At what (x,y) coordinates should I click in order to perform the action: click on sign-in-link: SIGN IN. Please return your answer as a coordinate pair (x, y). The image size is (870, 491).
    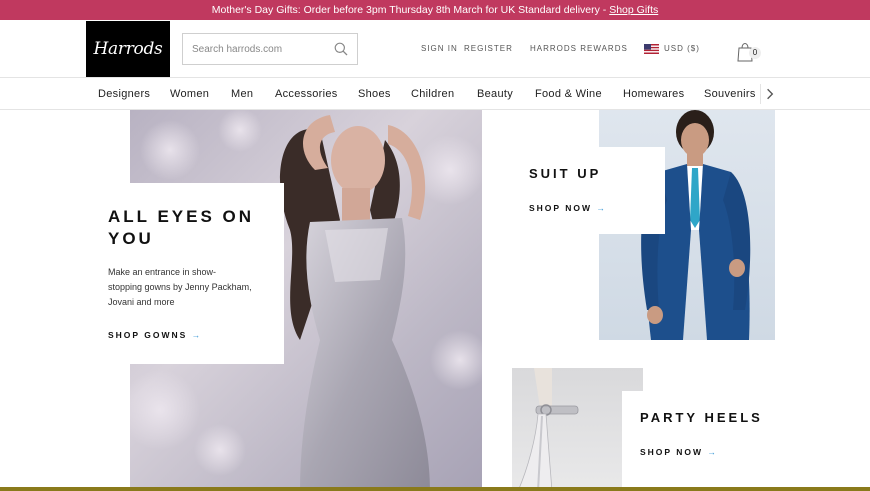
    Looking at the image, I should click on (439, 48).